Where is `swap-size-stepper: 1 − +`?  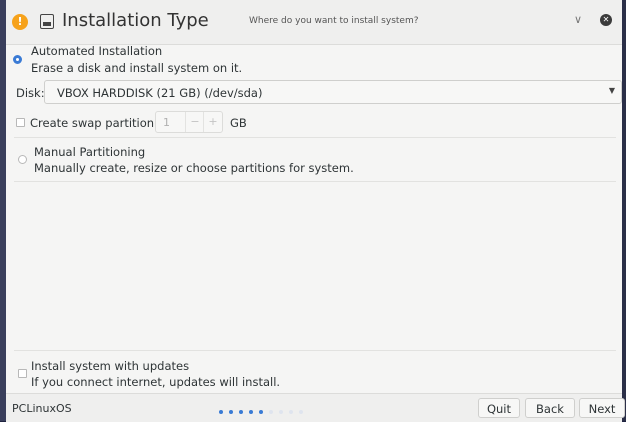
swap-size-stepper: 1 − + is located at coordinates (189, 122).